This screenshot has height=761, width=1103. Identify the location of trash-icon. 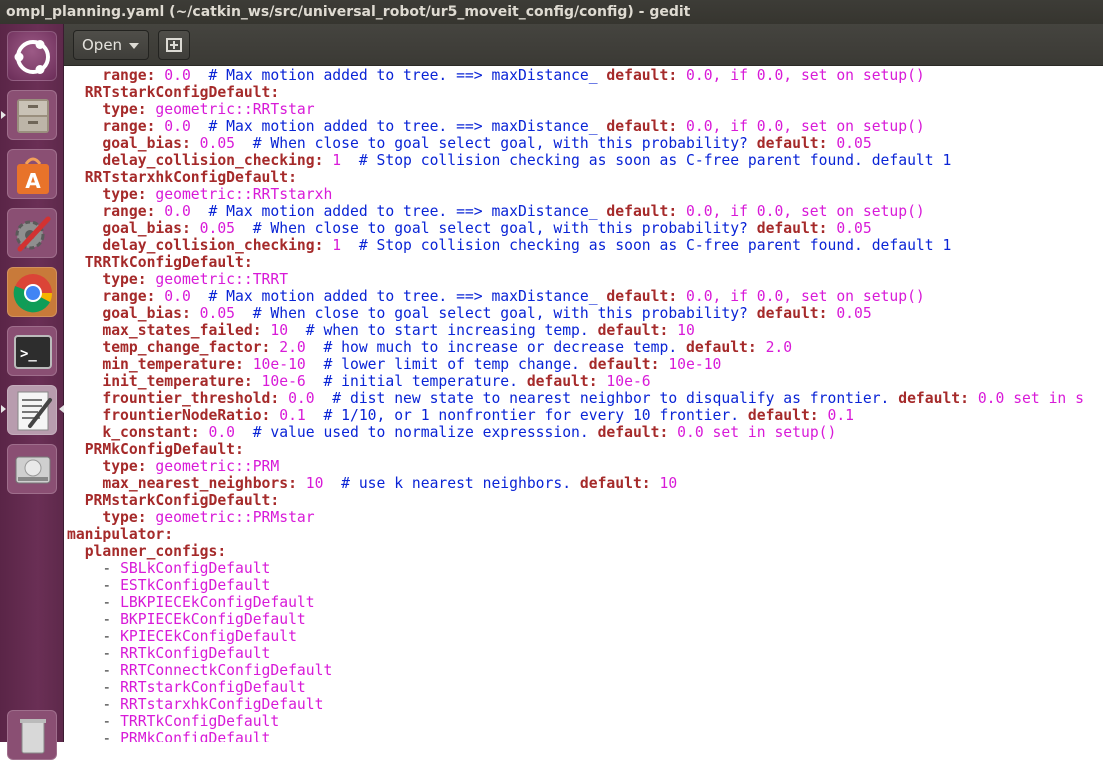
(32, 735).